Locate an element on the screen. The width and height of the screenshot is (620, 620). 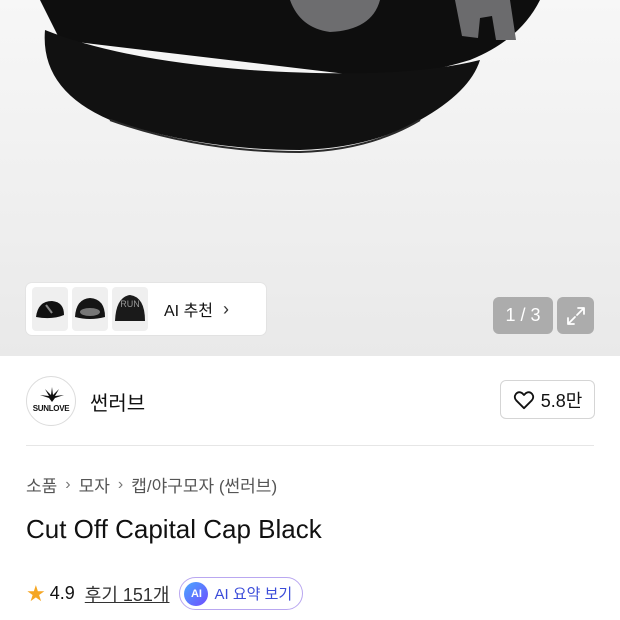
breadcrumb: 소품 › 모자 › 캡/야구모자 (썬러브) is located at coordinates (151, 484).